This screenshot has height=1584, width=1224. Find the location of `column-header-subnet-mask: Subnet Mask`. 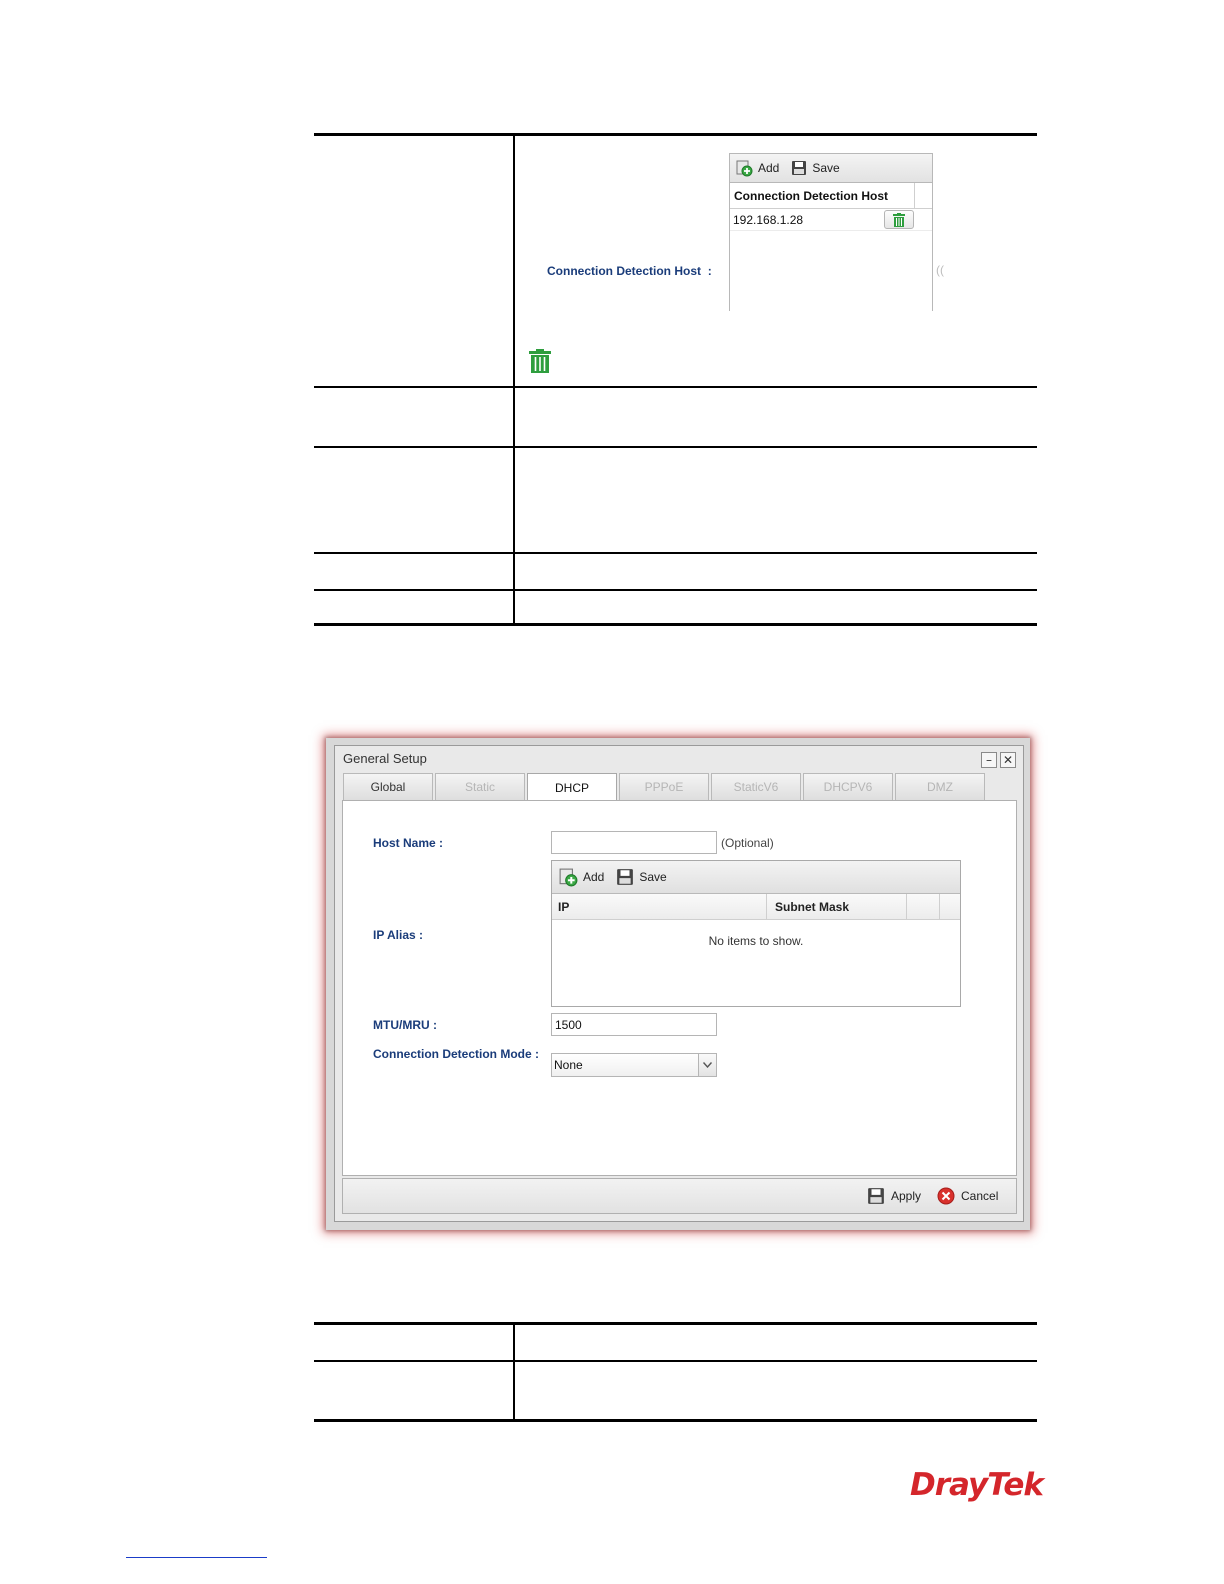

column-header-subnet-mask: Subnet Mask is located at coordinates (837, 906).